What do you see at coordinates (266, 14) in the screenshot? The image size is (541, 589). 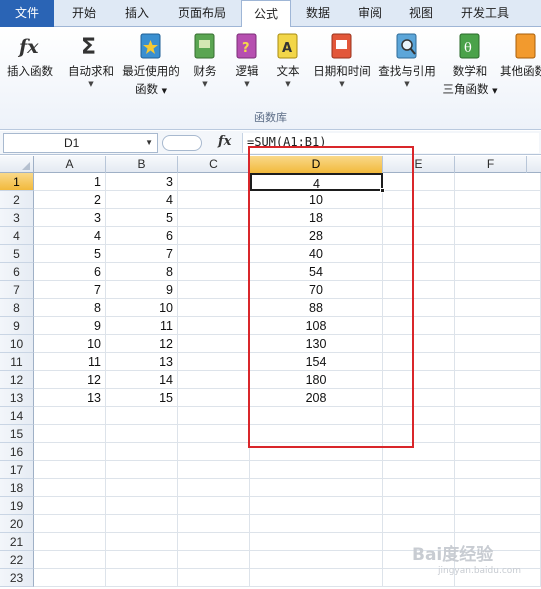 I see `tab-formulas: 公式` at bounding box center [266, 14].